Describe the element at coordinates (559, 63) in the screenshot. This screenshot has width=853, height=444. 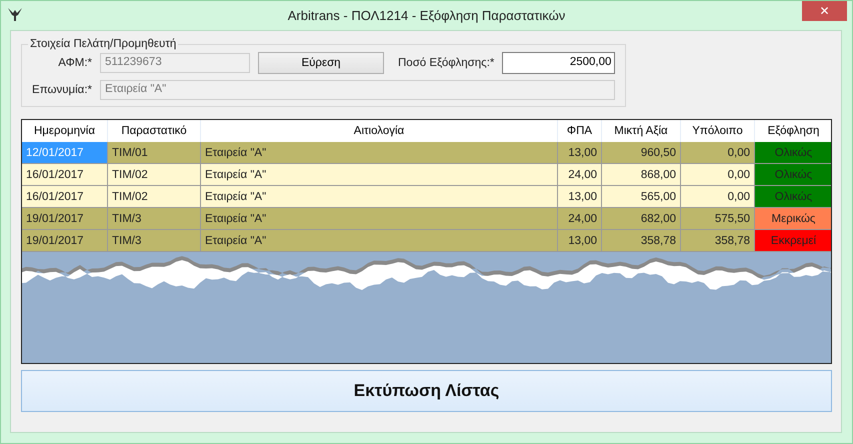
I see `input-field: 2500,00` at that location.